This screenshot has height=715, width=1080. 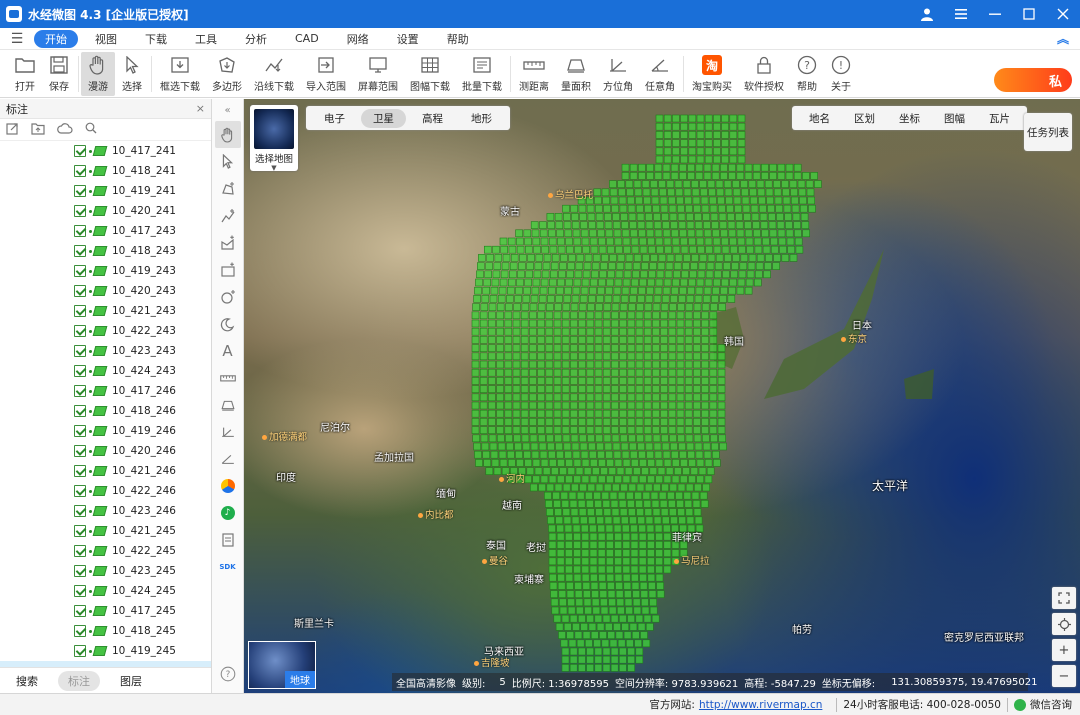 I want to click on select-button: 选择, so click(x=132, y=74).